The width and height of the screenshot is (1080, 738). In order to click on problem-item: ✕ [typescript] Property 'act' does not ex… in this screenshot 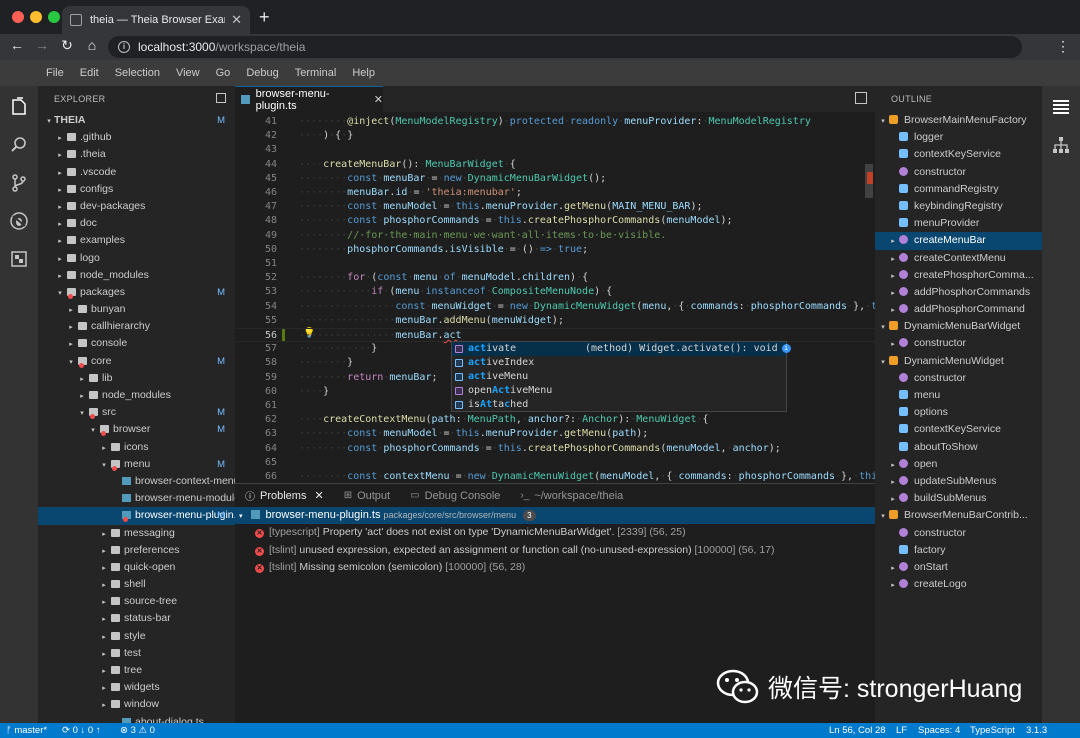, I will do `click(555, 533)`.